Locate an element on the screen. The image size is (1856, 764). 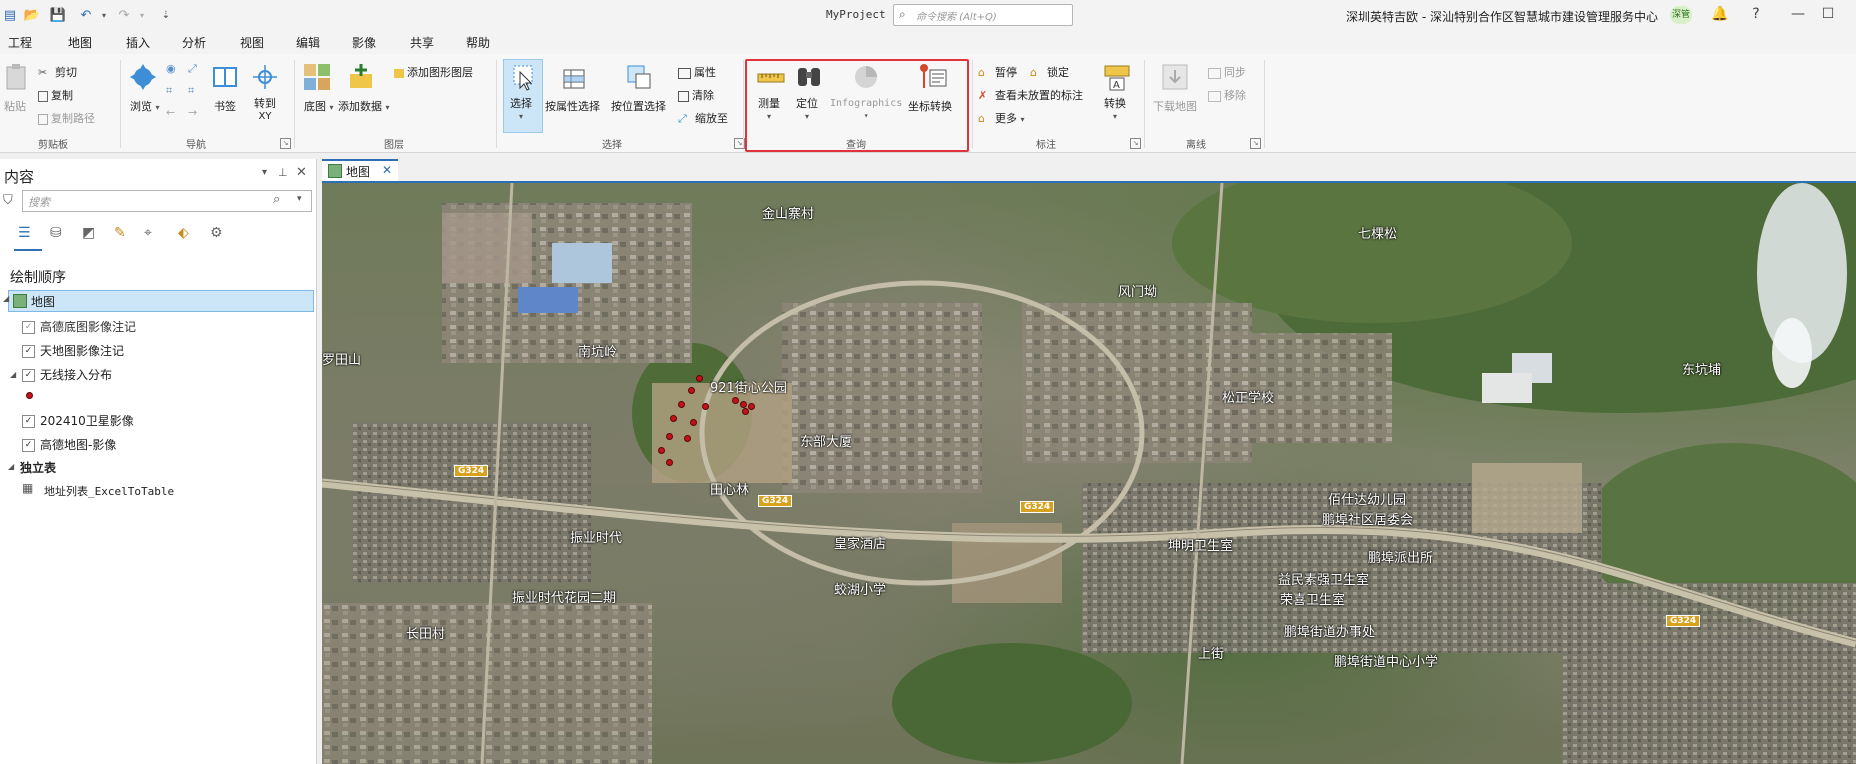
bookmark-button: 书签 is located at coordinates (225, 106).